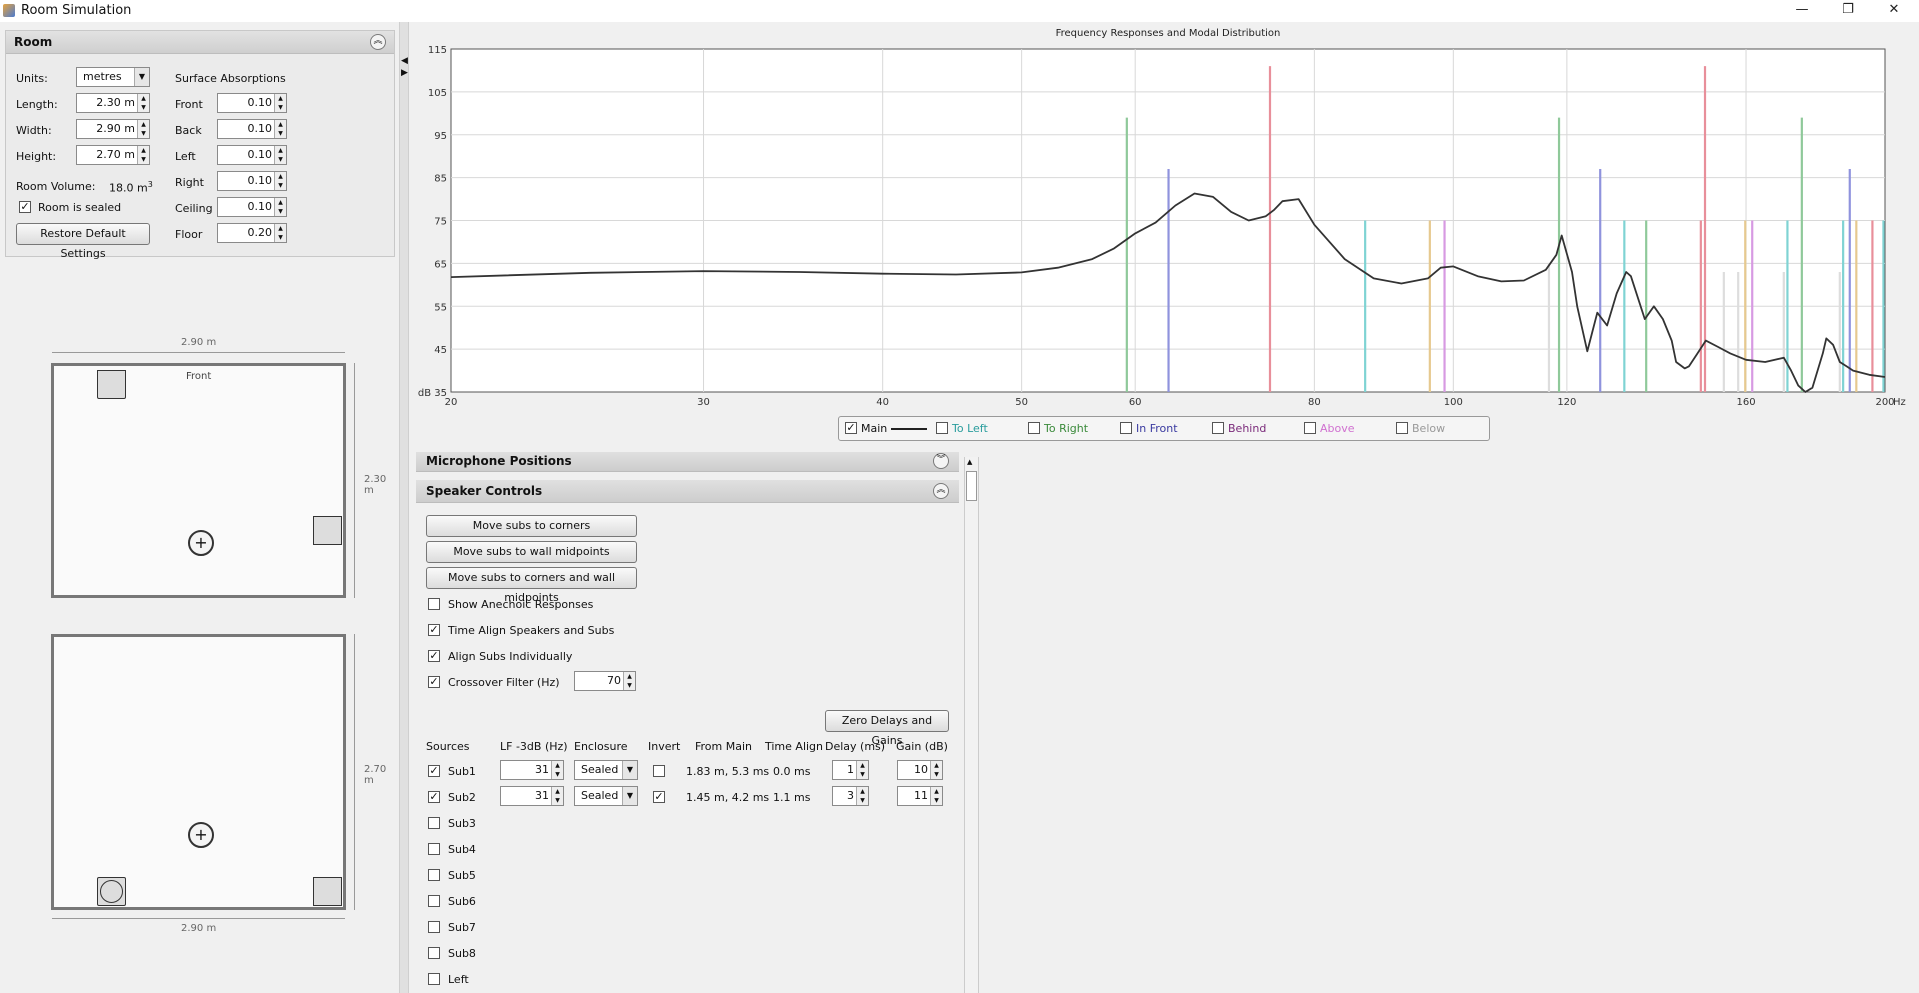 The width and height of the screenshot is (1919, 993). I want to click on legend-main: ✓ Main, so click(886, 428).